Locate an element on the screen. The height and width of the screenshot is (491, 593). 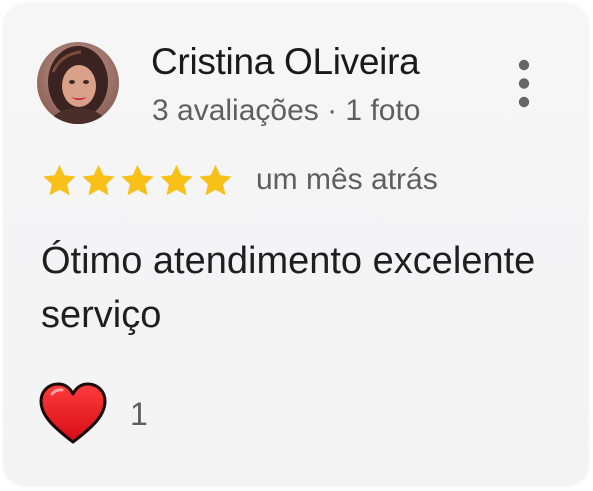
like-button: 1 is located at coordinates (93, 414).